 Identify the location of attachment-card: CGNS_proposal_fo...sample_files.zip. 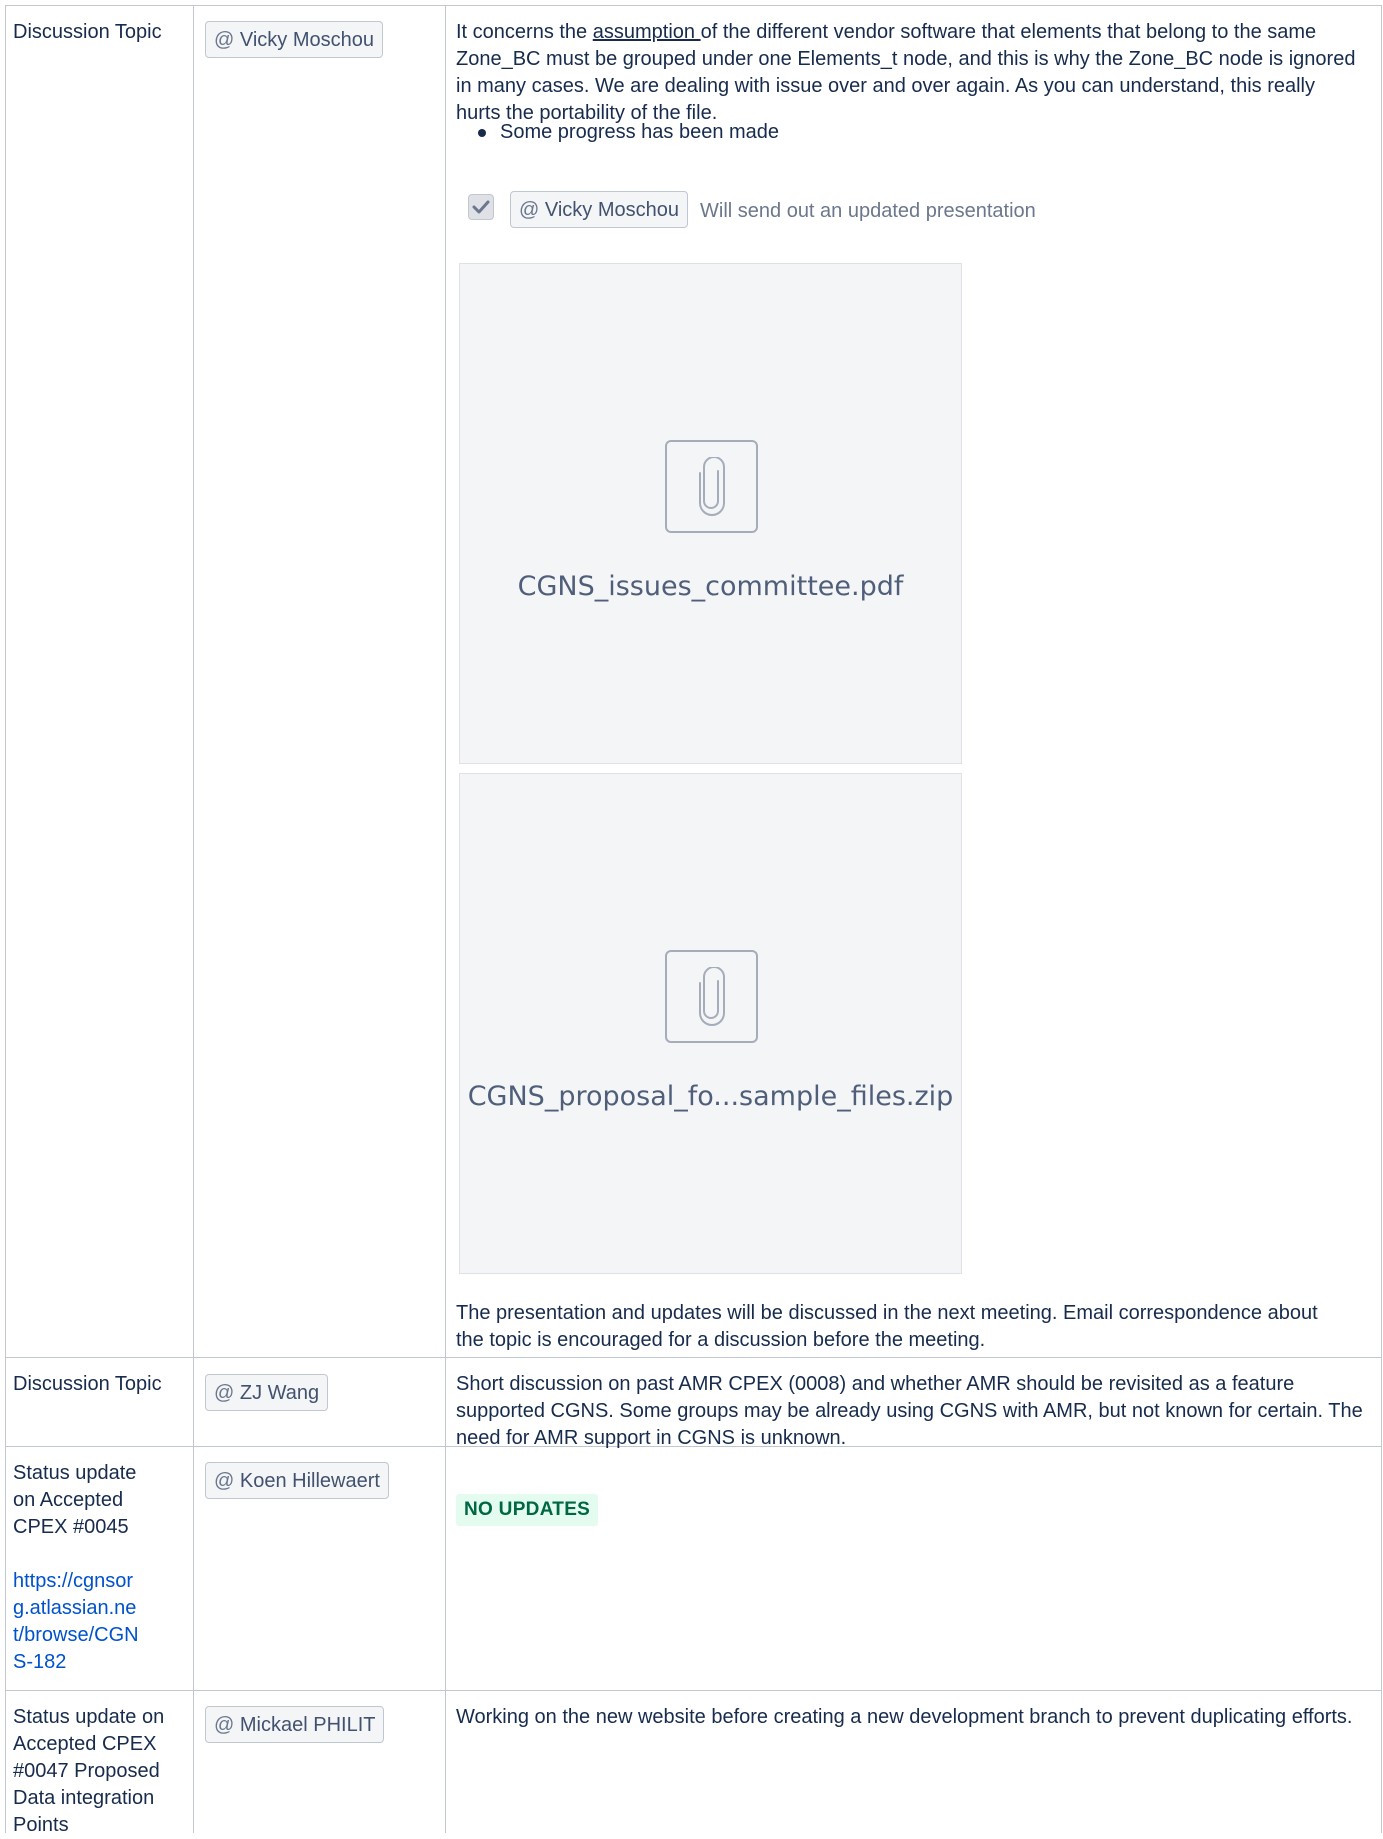
(710, 1023).